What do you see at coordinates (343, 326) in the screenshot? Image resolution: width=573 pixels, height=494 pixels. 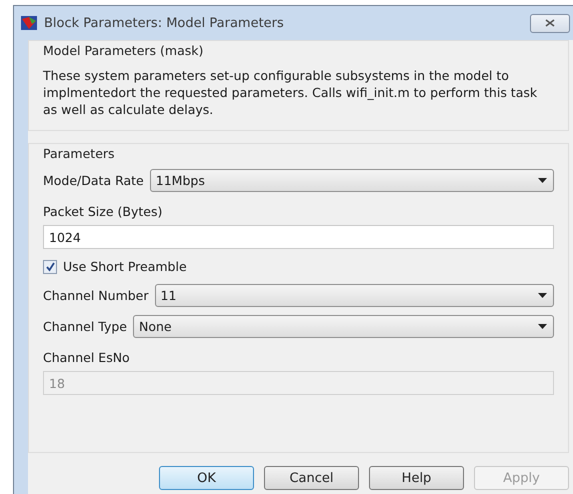 I see `dropdown: None` at bounding box center [343, 326].